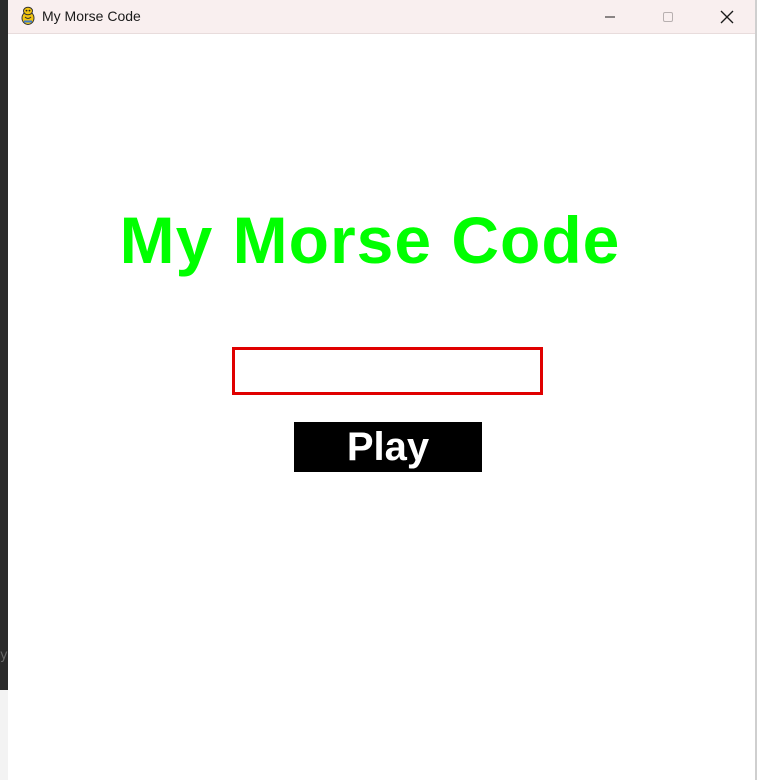 This screenshot has width=757, height=780. Describe the element at coordinates (370, 240) in the screenshot. I see `game-title: My Morse Code` at that location.